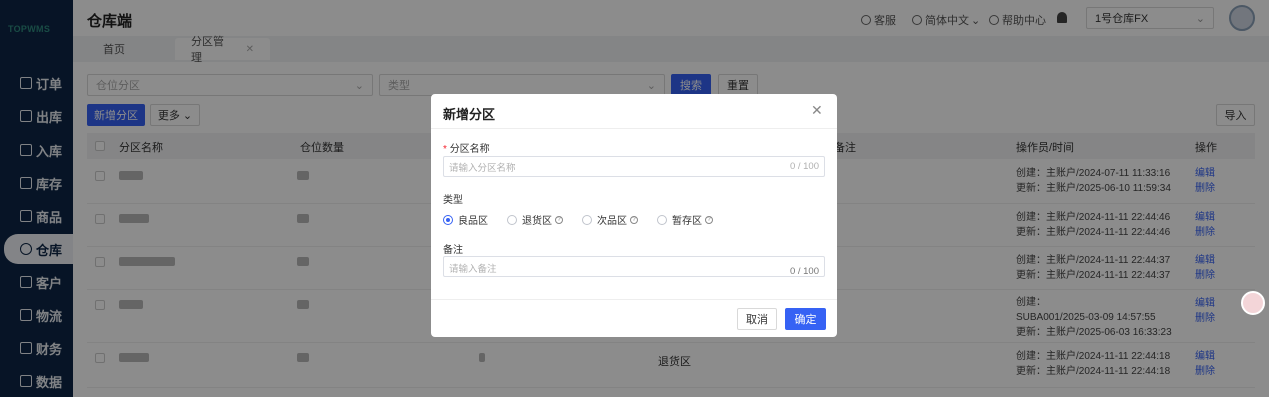 Image resolution: width=1269 pixels, height=397 pixels. What do you see at coordinates (610, 219) in the screenshot?
I see `type-radio-defective: 次品区?` at bounding box center [610, 219].